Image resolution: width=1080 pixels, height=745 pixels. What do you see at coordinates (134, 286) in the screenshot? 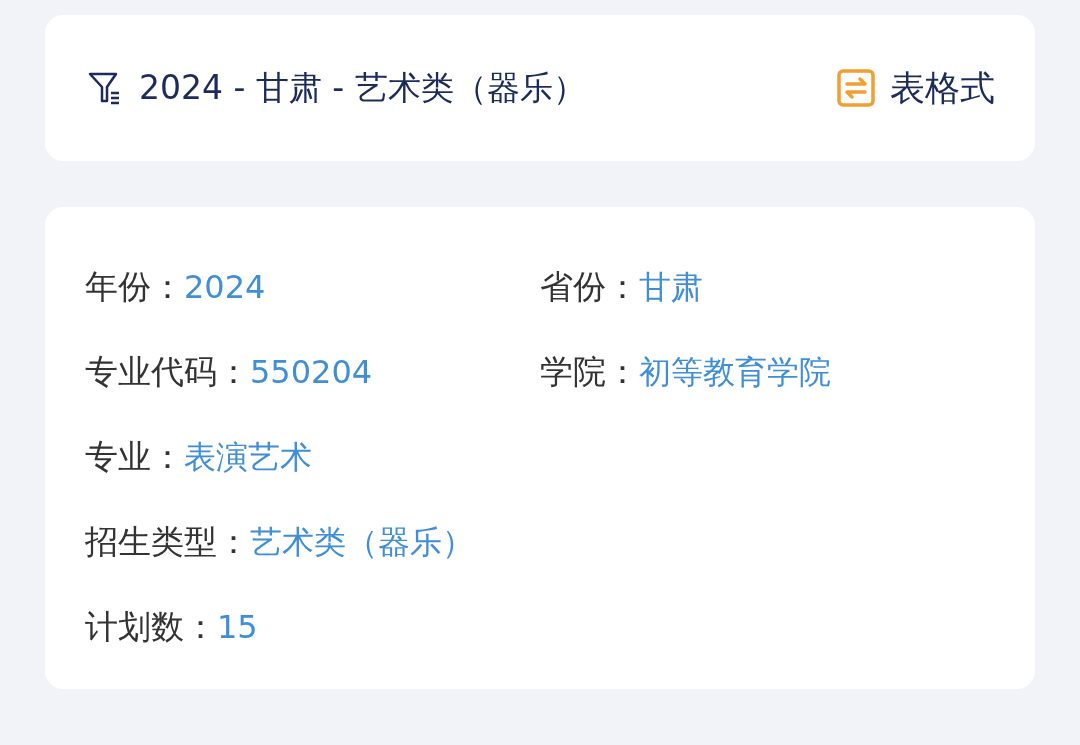
I see `field-label: 年份：` at bounding box center [134, 286].